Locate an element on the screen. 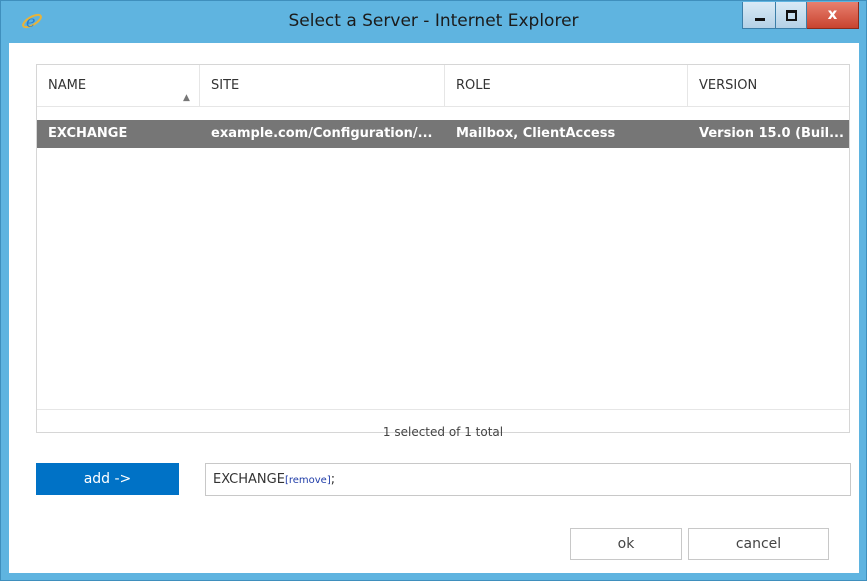 The width and height of the screenshot is (867, 581). sort-ascending-icon: ▲ is located at coordinates (186, 98).